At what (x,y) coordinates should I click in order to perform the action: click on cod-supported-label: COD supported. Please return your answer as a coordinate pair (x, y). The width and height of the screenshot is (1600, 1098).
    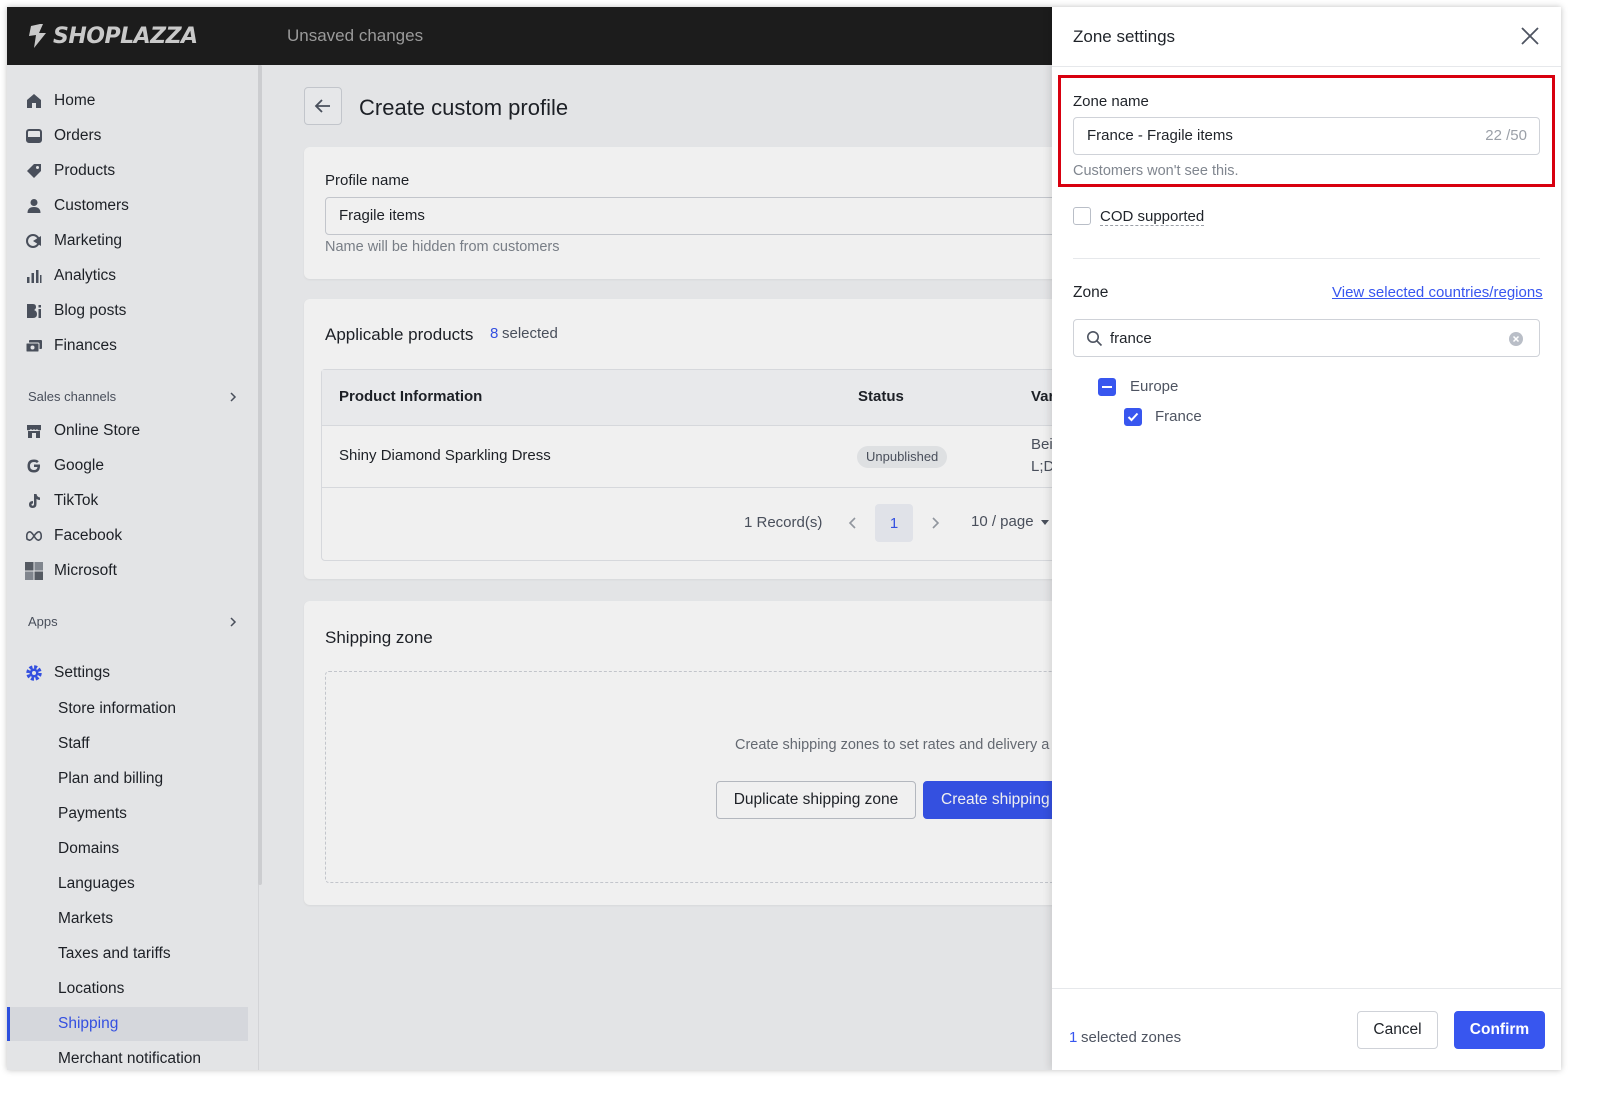
    Looking at the image, I should click on (1152, 217).